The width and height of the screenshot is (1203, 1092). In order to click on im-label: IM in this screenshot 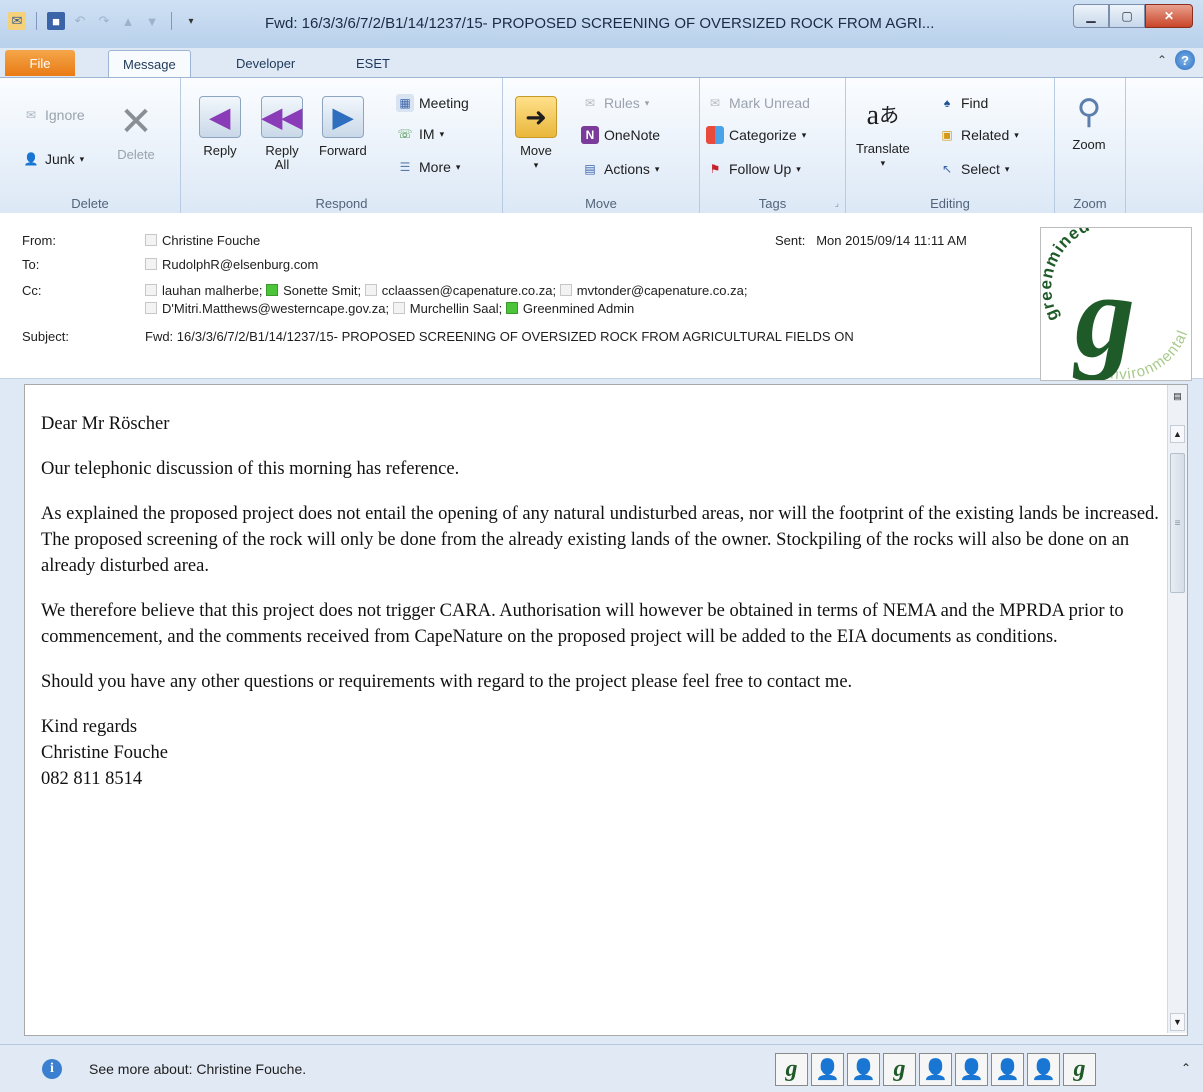, I will do `click(427, 134)`.